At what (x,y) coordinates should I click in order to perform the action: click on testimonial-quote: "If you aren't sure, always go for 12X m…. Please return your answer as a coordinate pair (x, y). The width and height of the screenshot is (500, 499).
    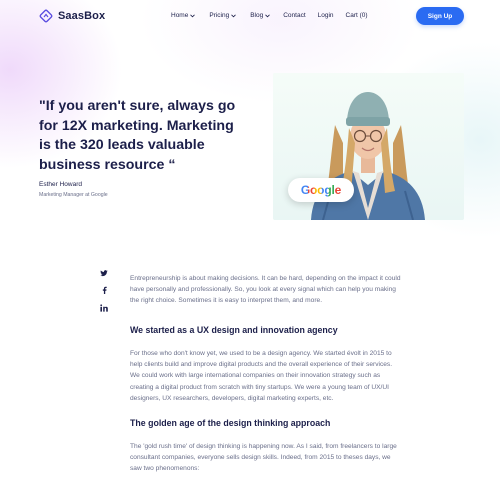
    Looking at the image, I should click on (137, 135).